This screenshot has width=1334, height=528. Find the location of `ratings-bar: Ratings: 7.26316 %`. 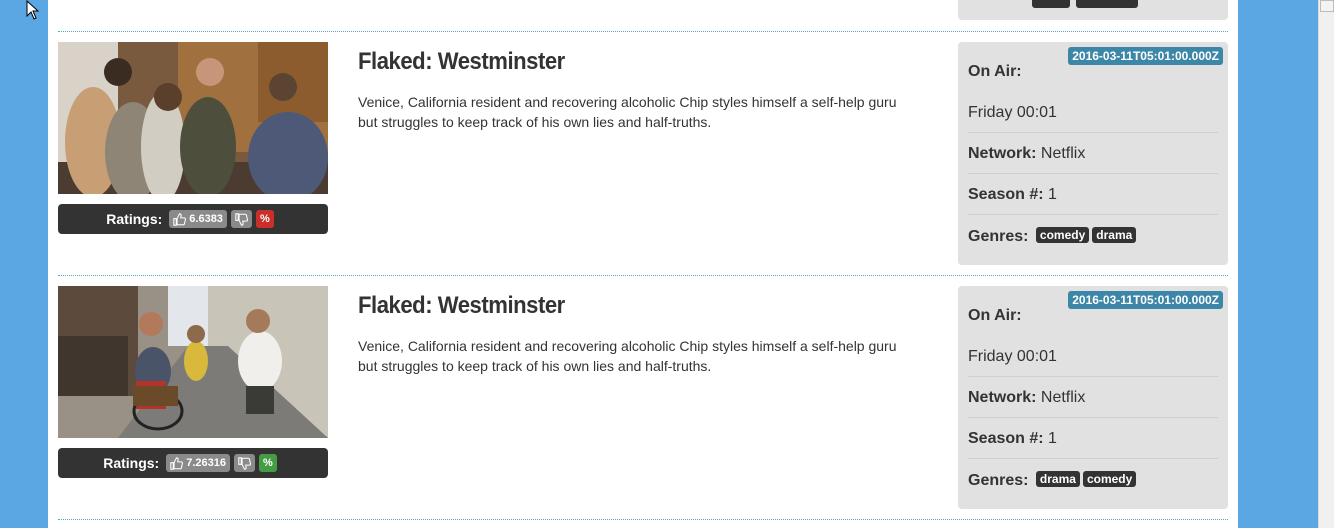

ratings-bar: Ratings: 7.26316 % is located at coordinates (193, 463).